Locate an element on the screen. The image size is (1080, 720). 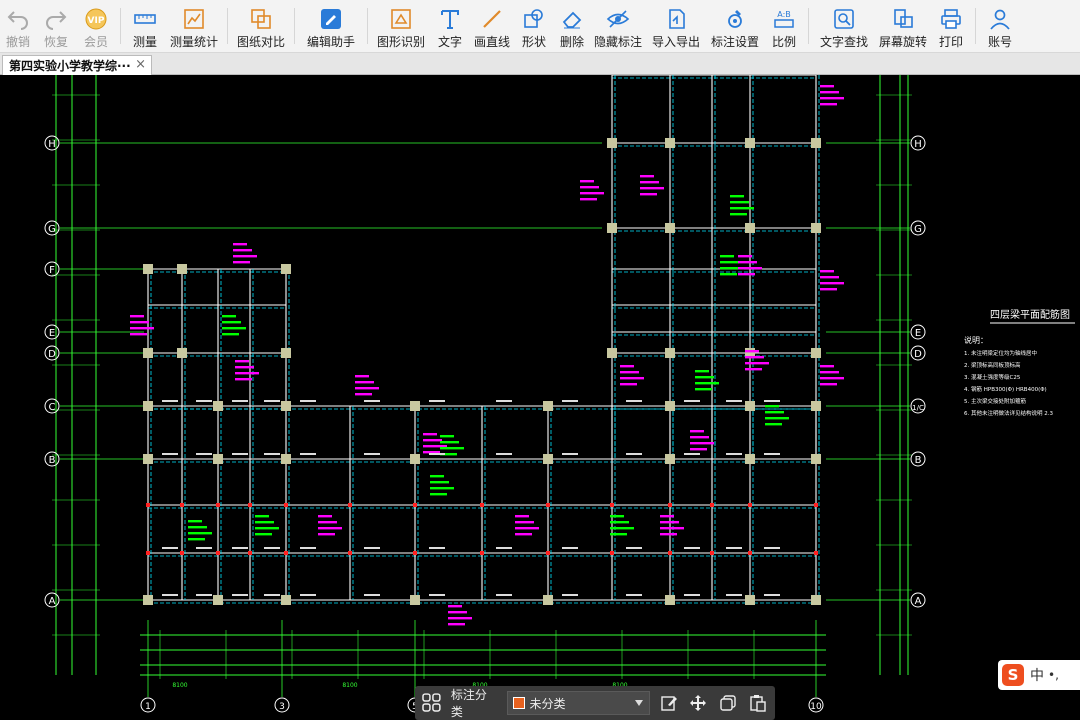
ime-language: 中 is located at coordinates (1037, 676).